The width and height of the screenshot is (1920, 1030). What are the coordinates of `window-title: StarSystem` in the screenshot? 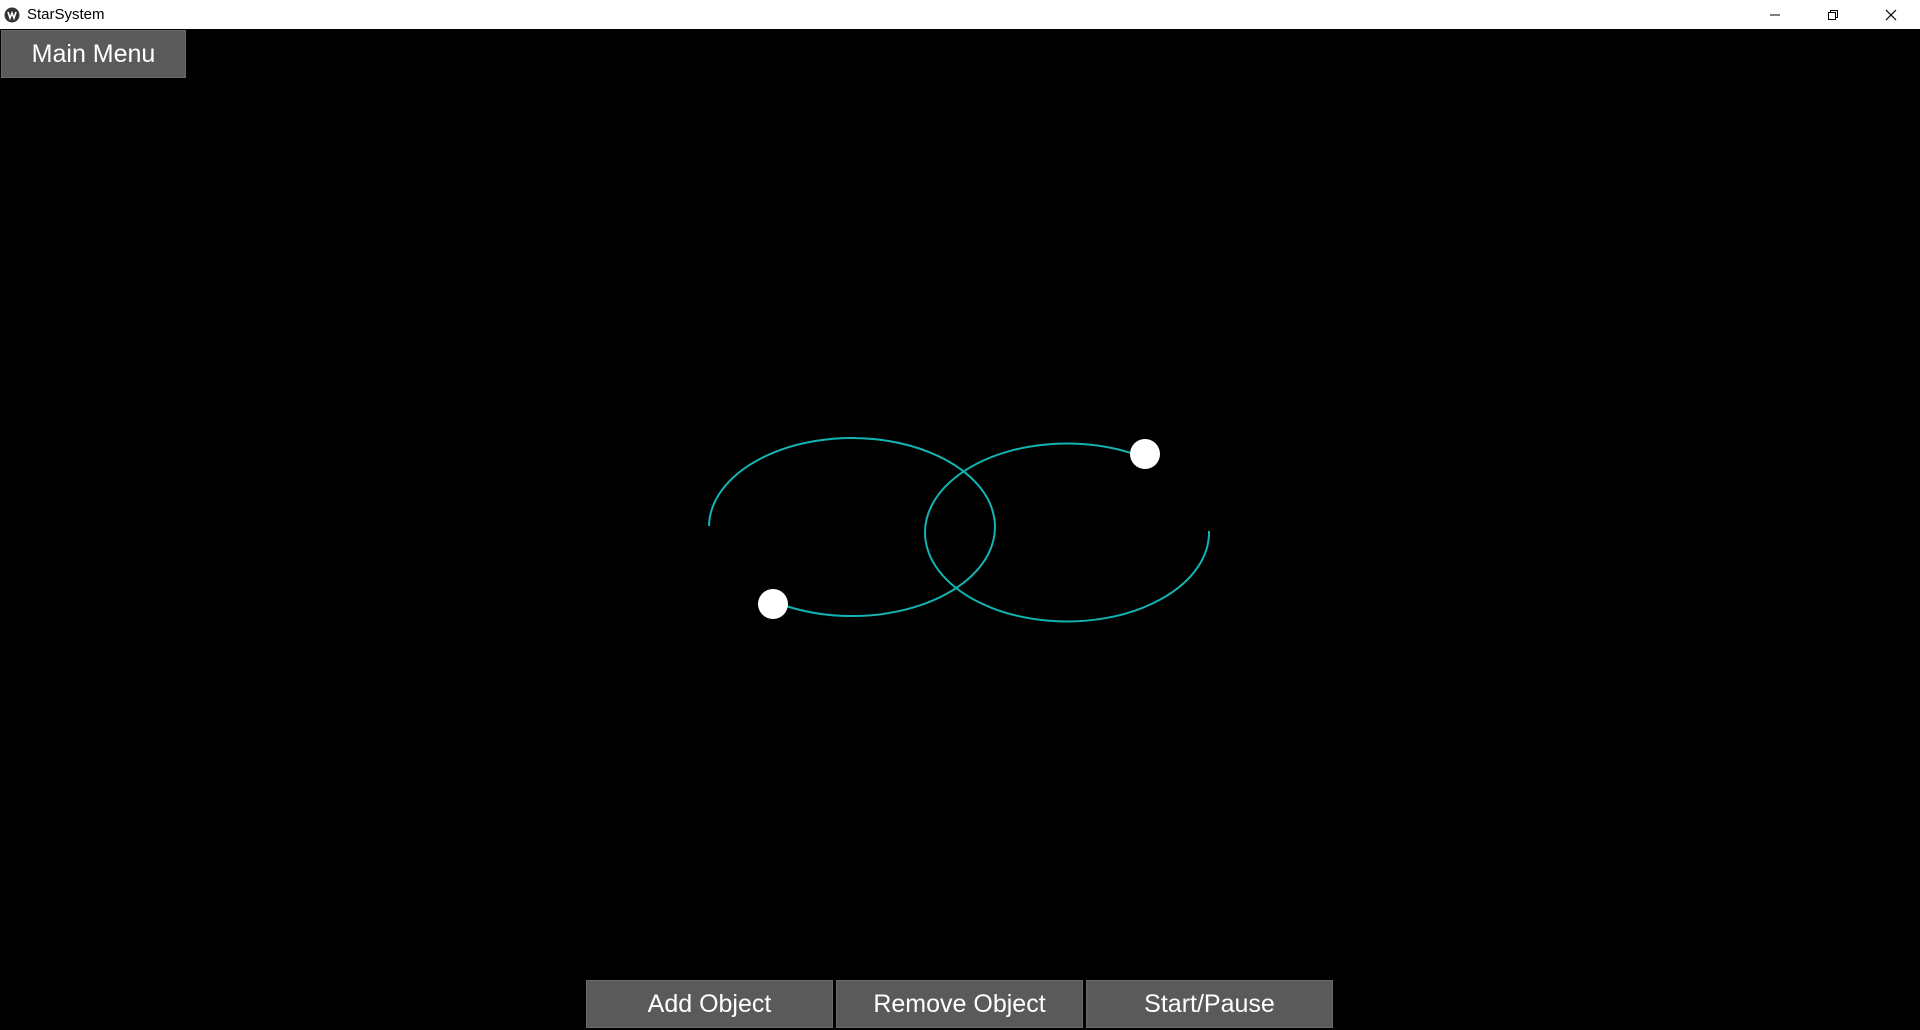 It's located at (66, 14).